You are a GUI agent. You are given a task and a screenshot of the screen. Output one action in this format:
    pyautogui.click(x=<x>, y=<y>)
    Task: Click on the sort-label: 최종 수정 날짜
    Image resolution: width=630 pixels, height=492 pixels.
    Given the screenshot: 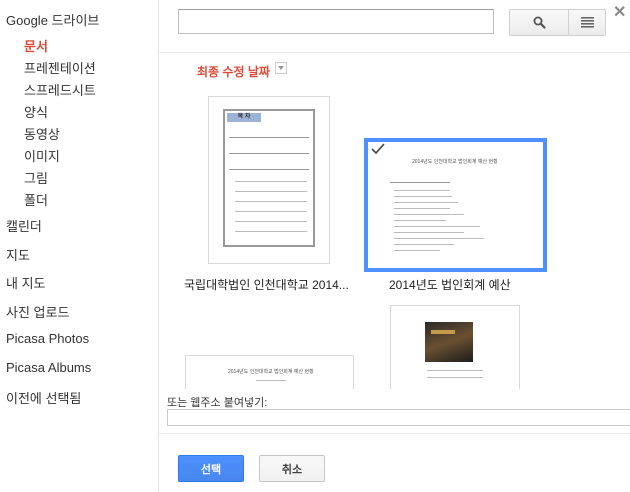 What is the action you would take?
    pyautogui.click(x=233, y=71)
    